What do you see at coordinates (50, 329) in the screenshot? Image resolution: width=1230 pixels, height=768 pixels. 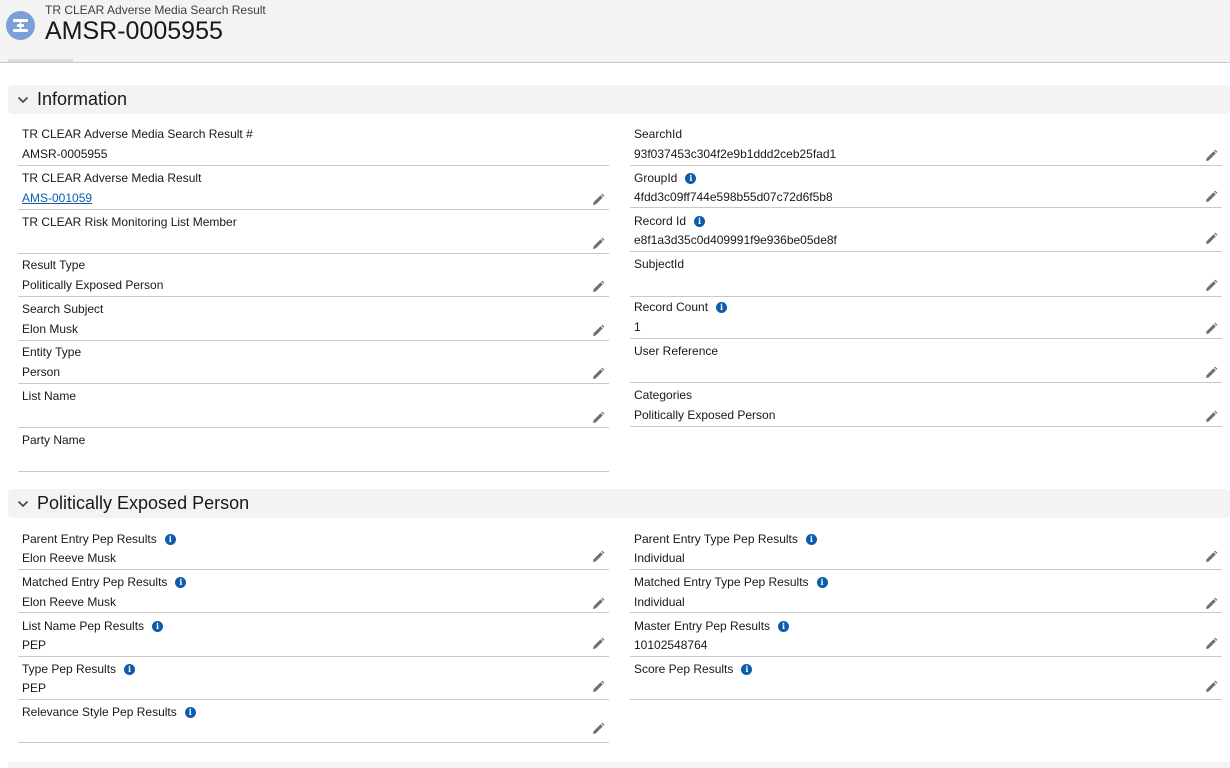 I see `field-value: Elon Musk` at bounding box center [50, 329].